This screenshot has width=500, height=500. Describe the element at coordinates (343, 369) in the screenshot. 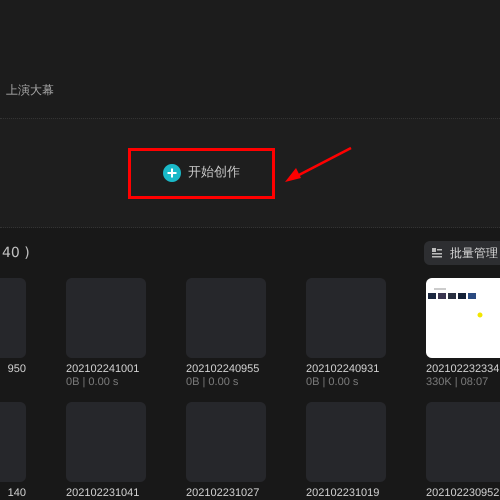

I see `draft-name: 202102240931` at that location.